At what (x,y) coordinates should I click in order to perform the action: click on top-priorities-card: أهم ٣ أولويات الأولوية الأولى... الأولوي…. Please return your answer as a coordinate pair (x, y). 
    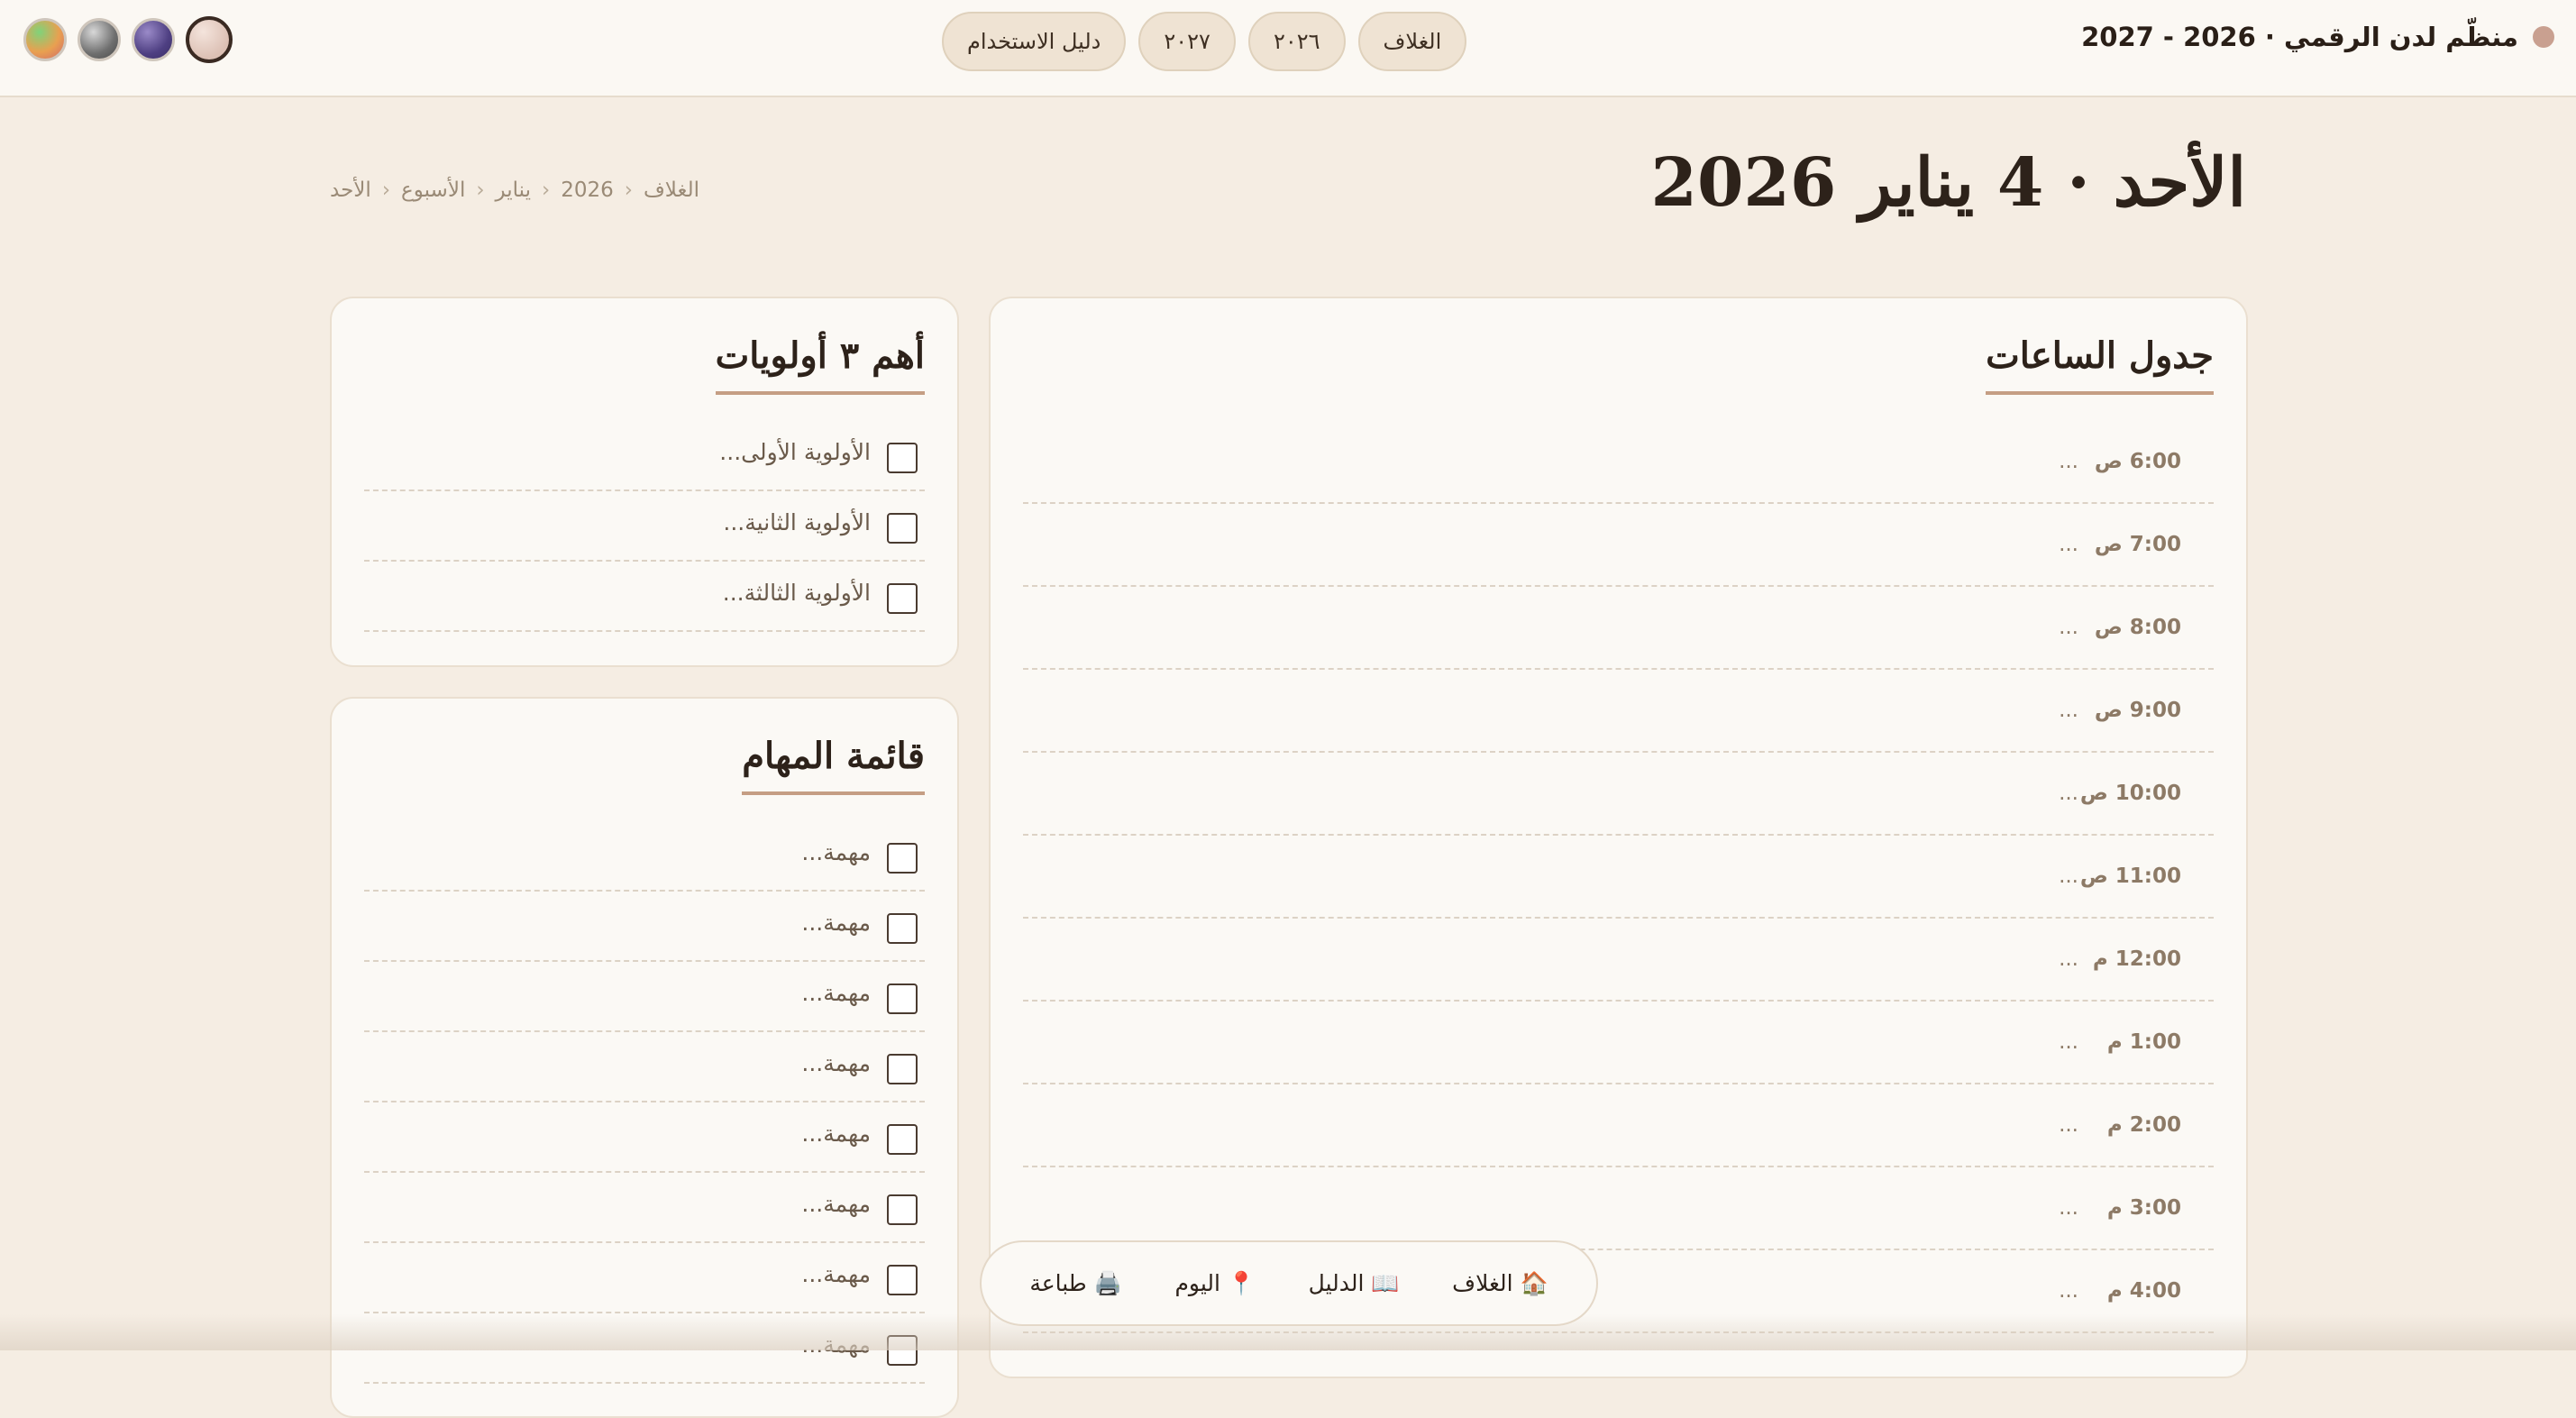
    Looking at the image, I should click on (644, 482).